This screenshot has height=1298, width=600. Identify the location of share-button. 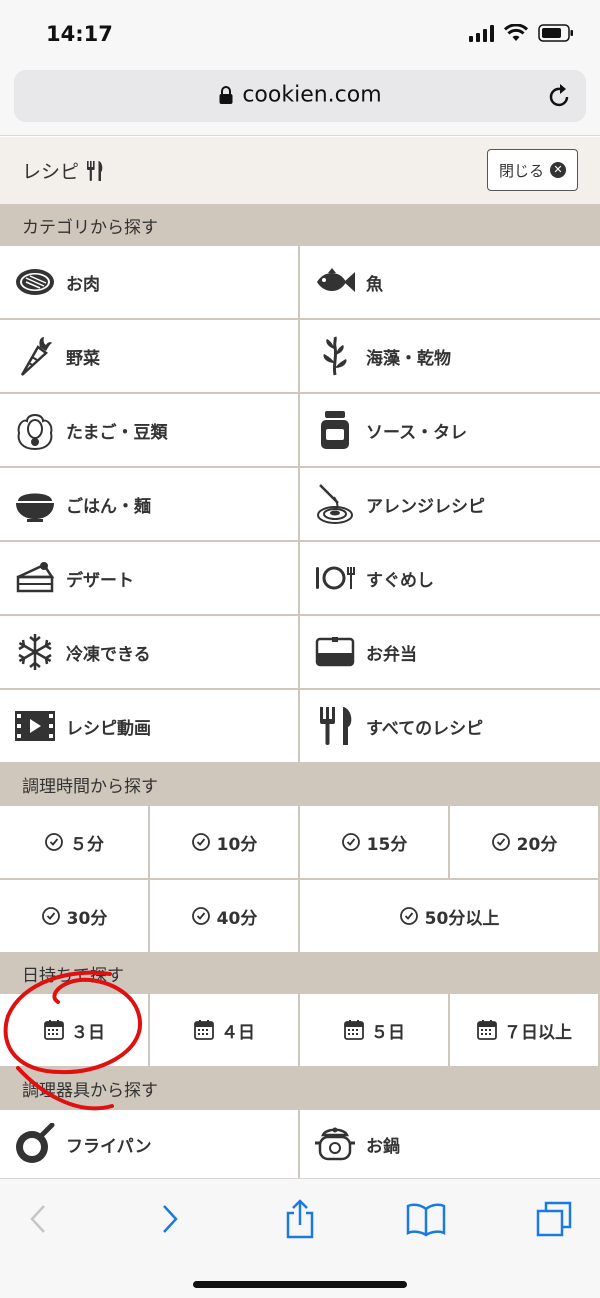
(300, 1219).